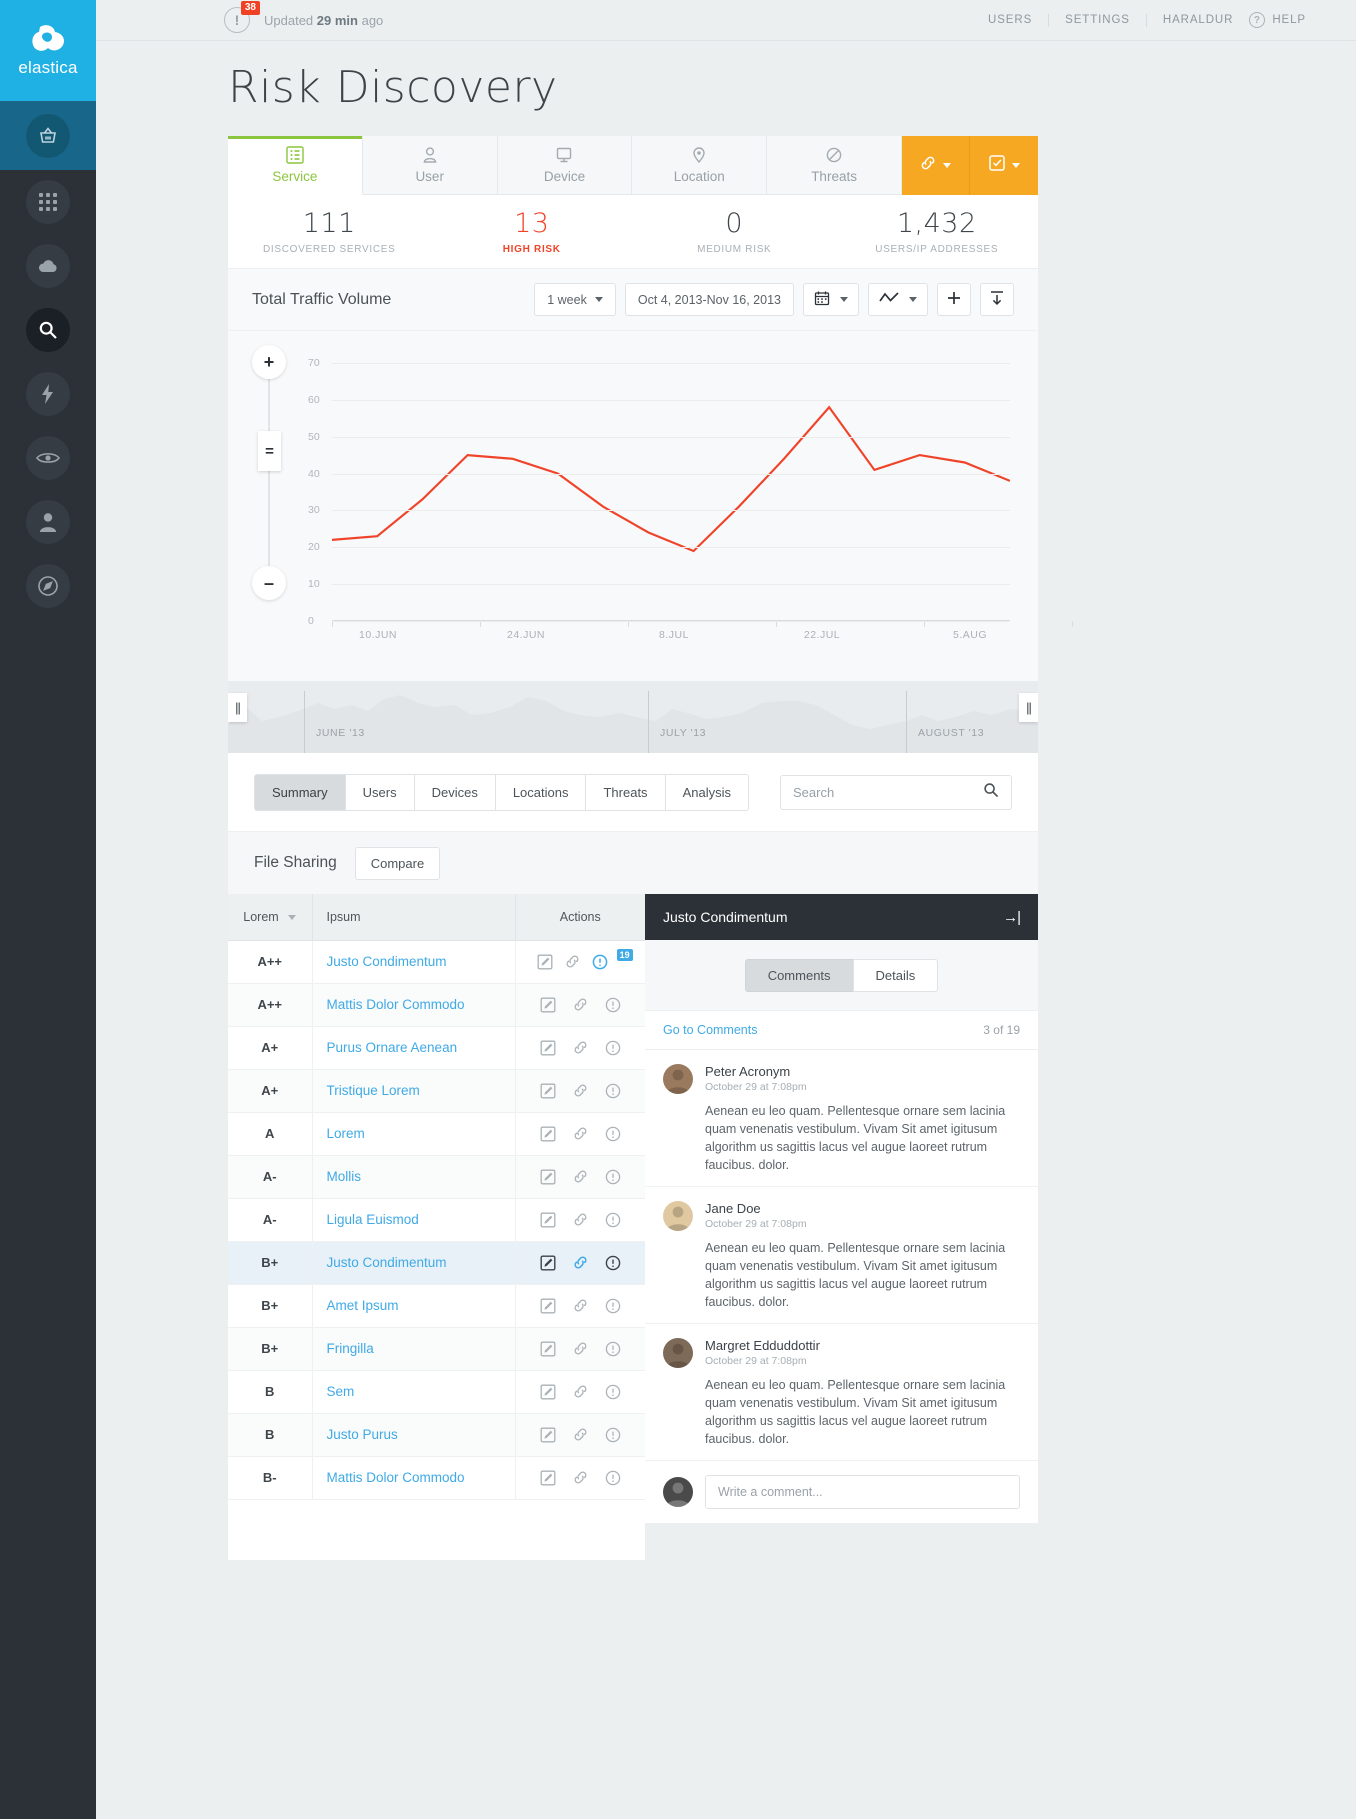  Describe the element at coordinates (1003, 165) in the screenshot. I see `checklist-action-button` at that location.